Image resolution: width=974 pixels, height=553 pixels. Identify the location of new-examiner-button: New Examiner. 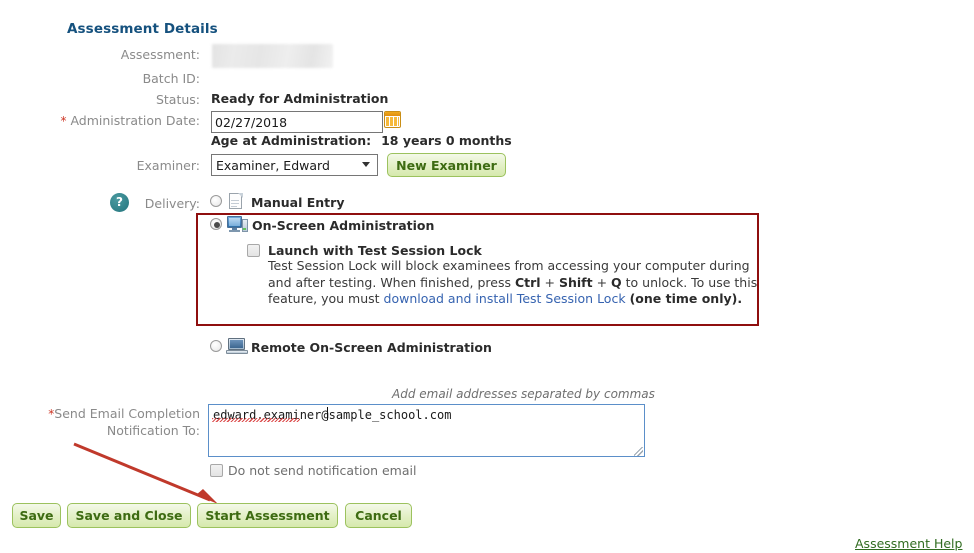
(446, 165).